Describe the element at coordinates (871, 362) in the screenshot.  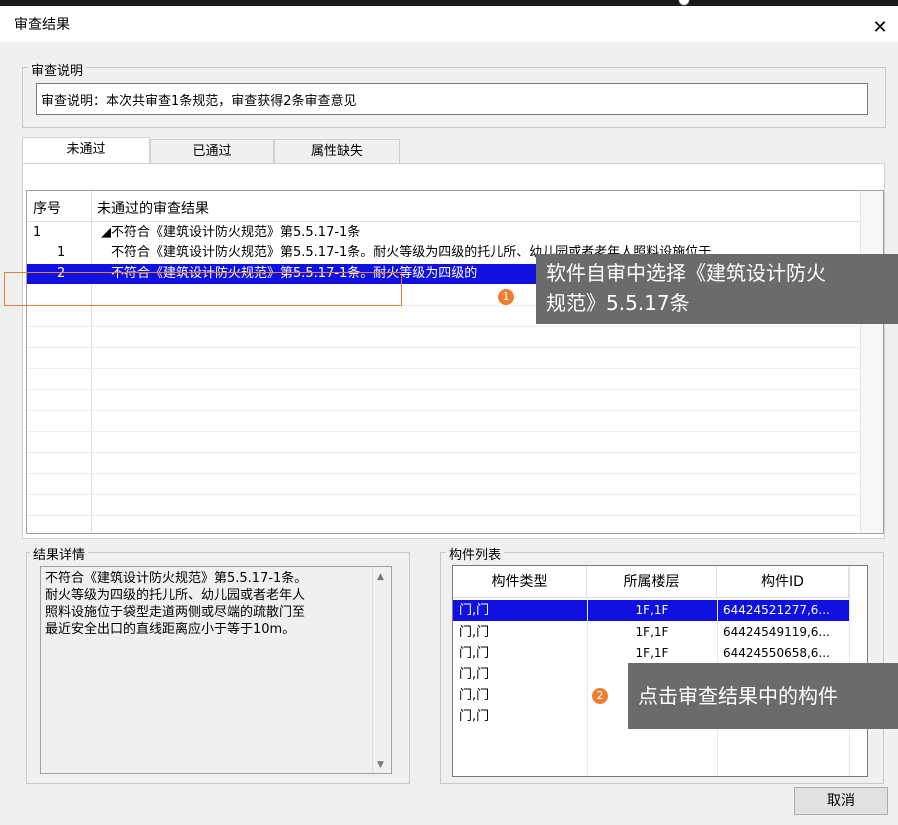
I see `results-scrollbar` at that location.